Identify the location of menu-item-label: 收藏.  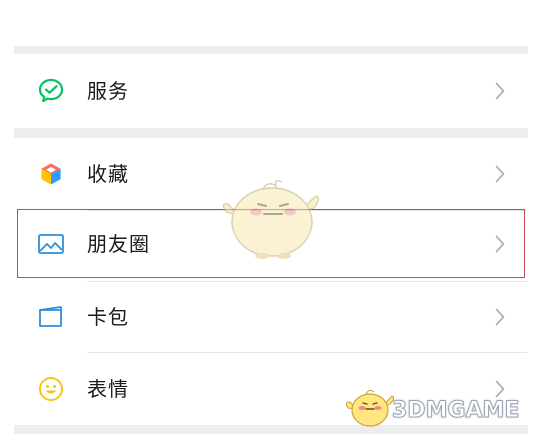
(108, 174).